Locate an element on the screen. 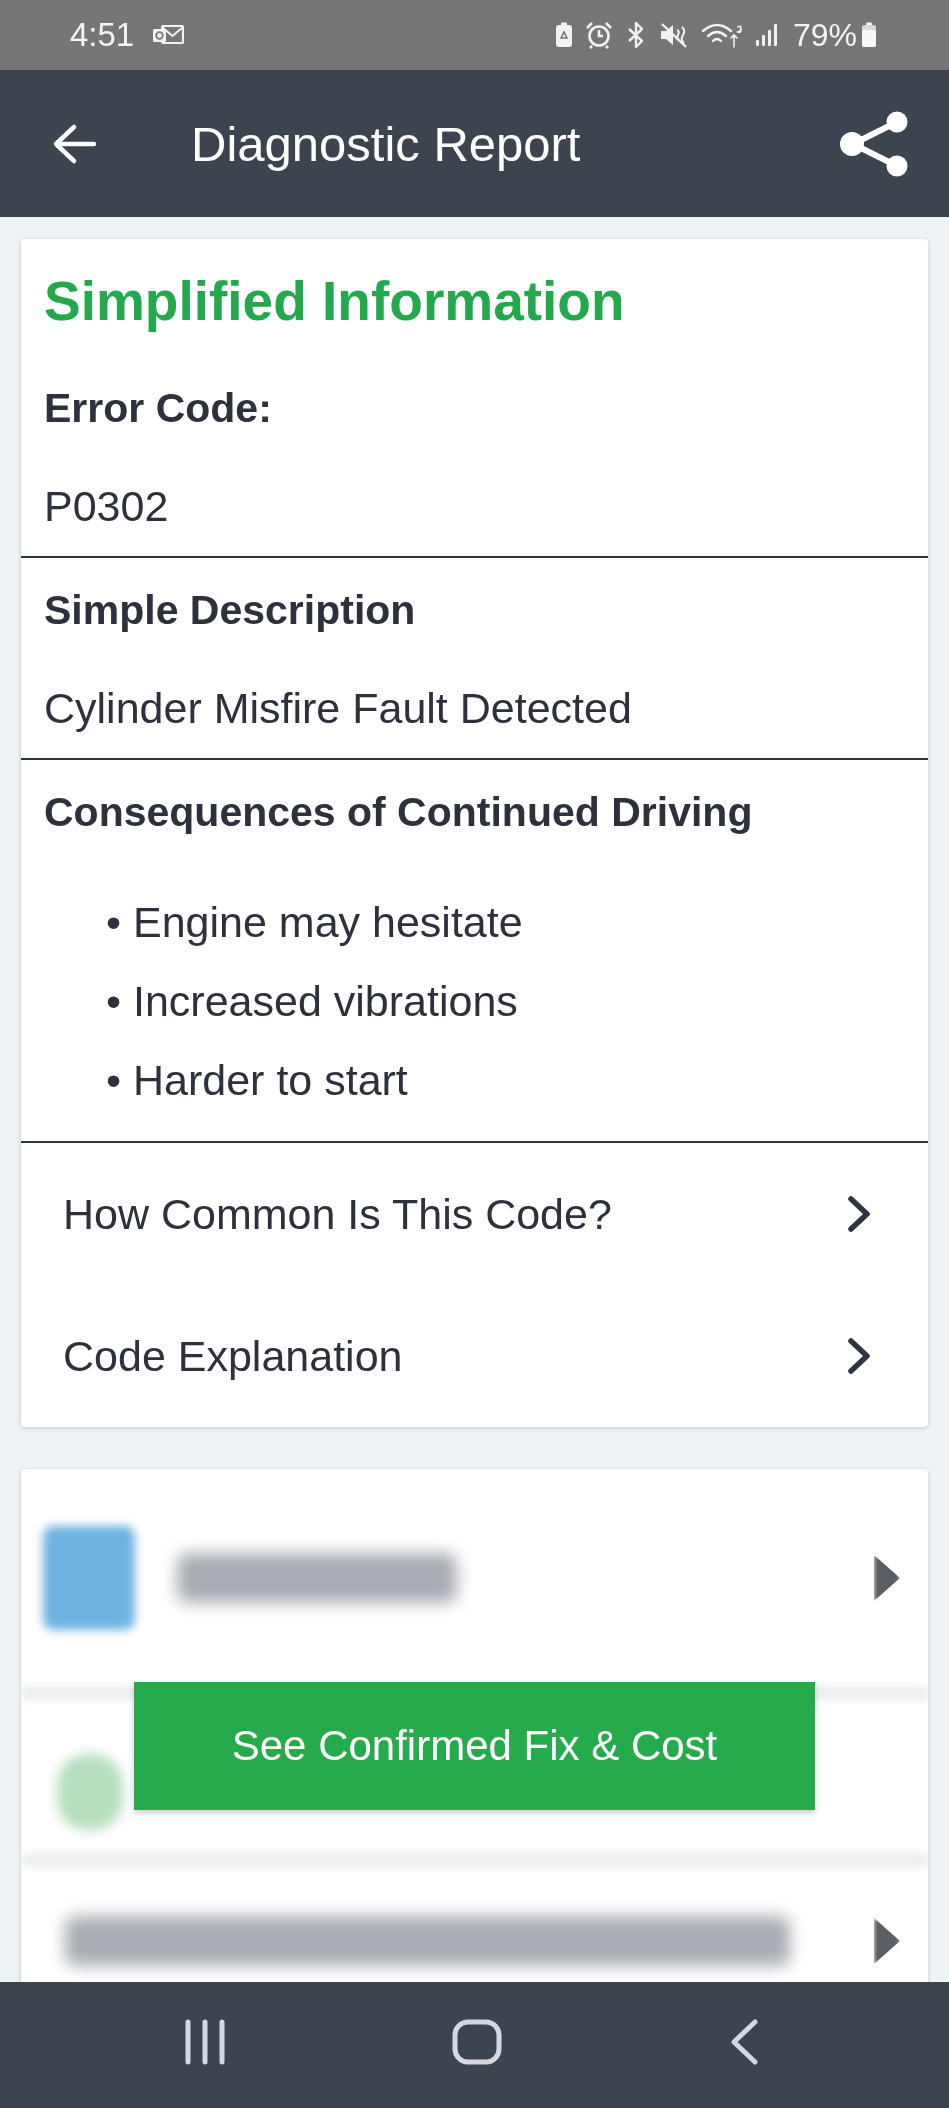  link-label: Code Explanation is located at coordinates (233, 1356).